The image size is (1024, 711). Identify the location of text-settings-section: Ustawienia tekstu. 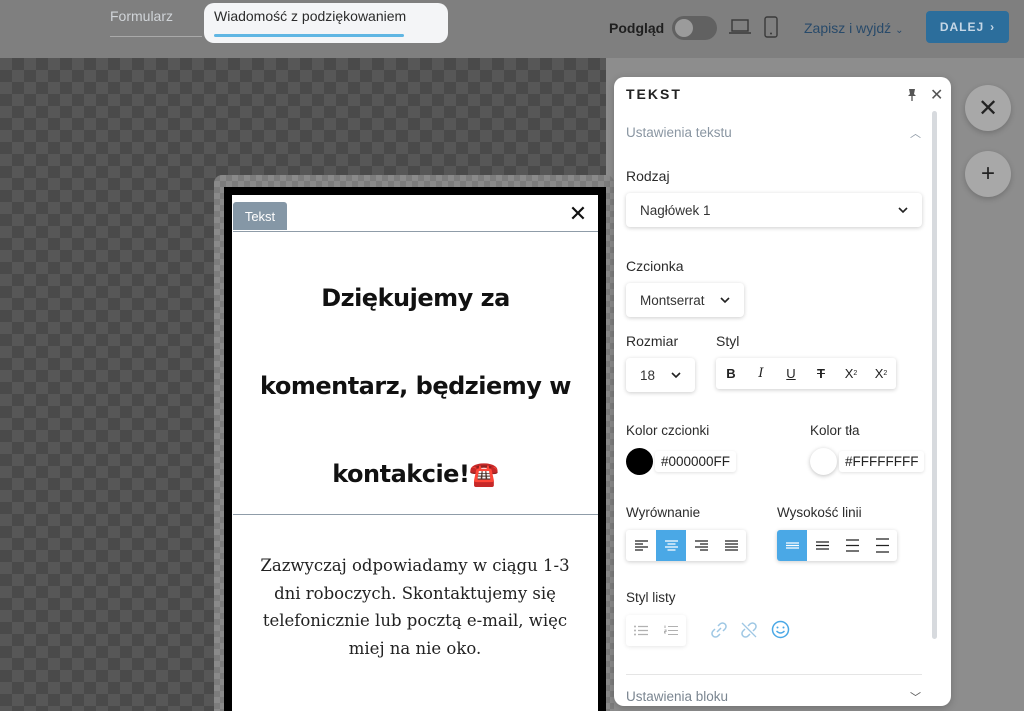
(679, 132).